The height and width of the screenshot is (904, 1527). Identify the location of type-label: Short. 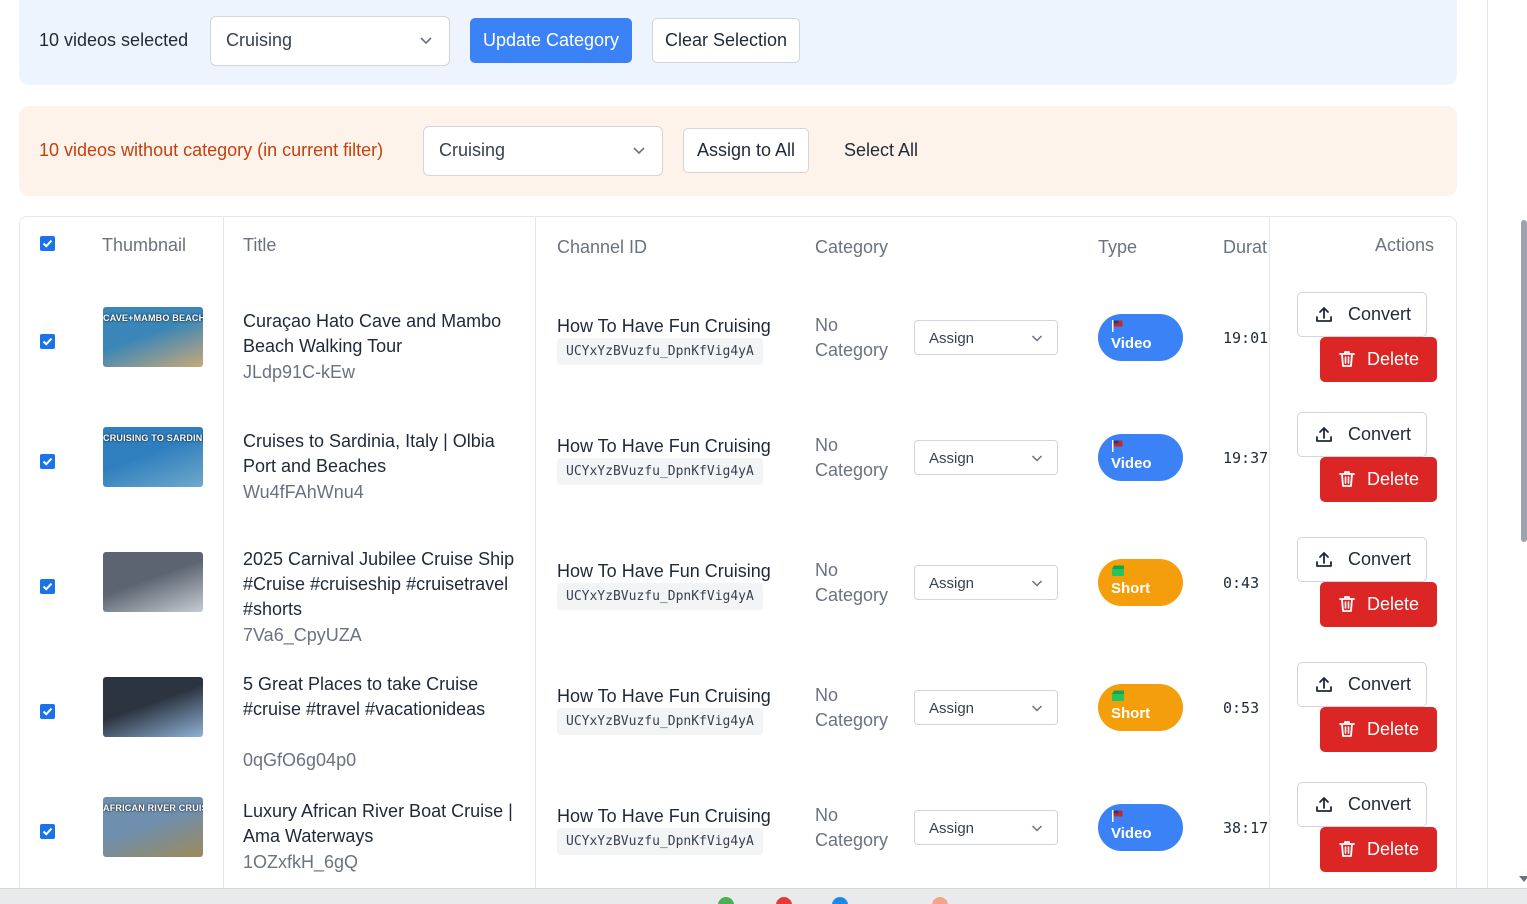
(1131, 713).